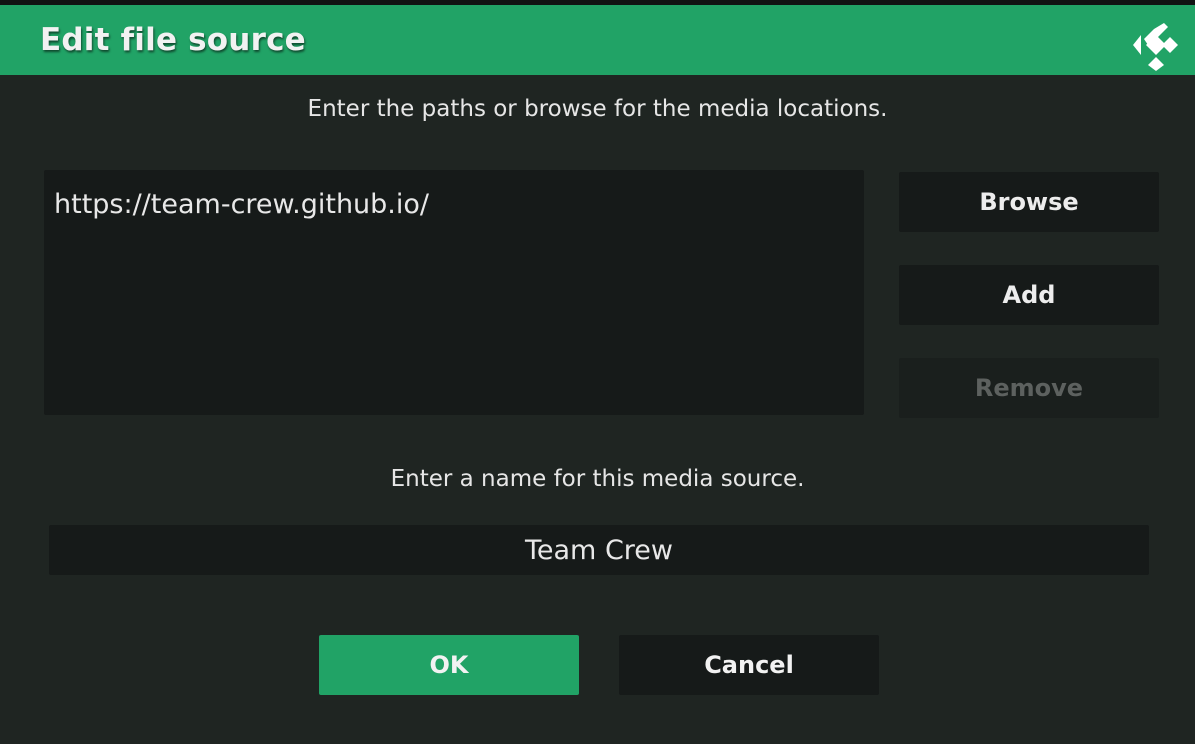  I want to click on dialog-title: Edit file source, so click(173, 40).